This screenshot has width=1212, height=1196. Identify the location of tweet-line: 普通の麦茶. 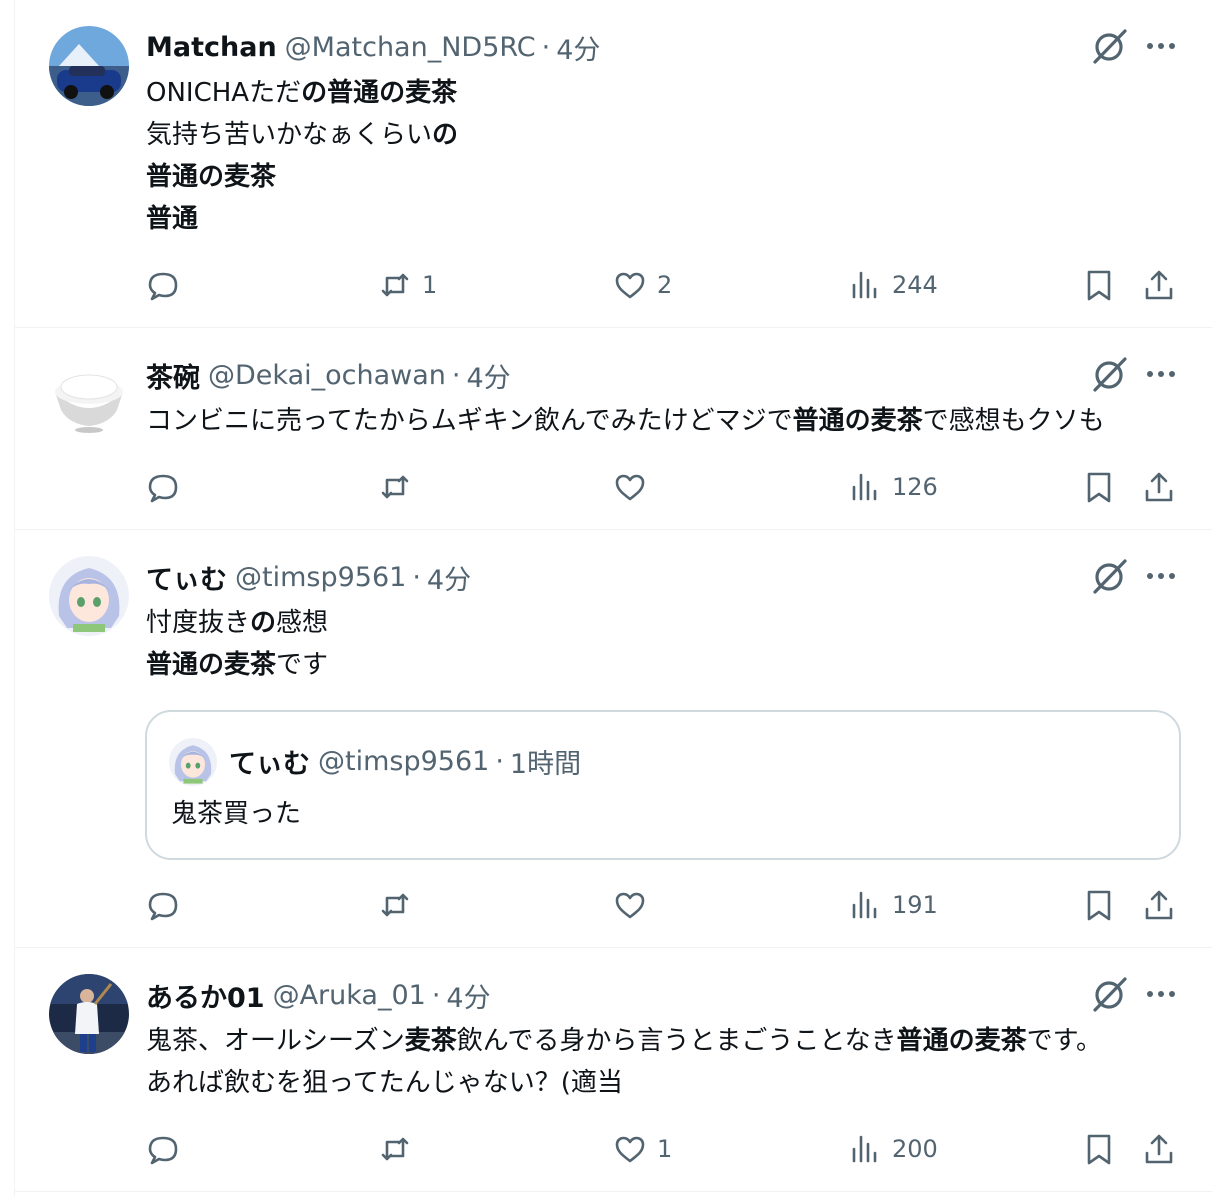
(211, 177).